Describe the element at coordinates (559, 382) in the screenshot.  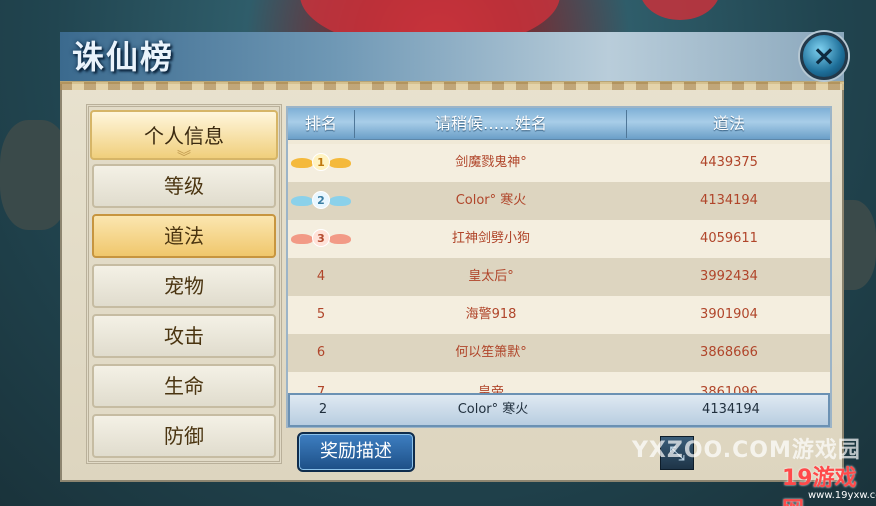
I see `table-row: 7 皇帝 3861096` at that location.